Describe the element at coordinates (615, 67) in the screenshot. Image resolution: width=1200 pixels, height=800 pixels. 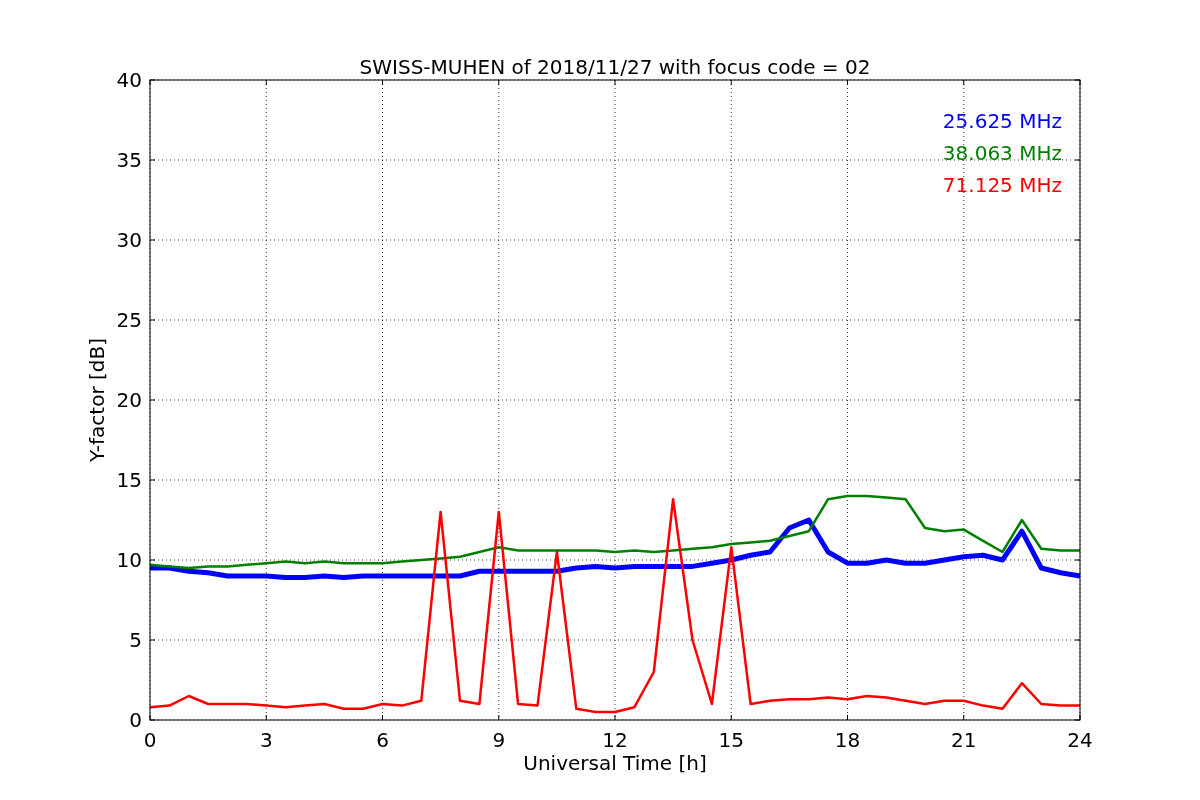
I see `chart-title: SWISS-MUHEN of 2018/11/27 with focus code = 02` at that location.